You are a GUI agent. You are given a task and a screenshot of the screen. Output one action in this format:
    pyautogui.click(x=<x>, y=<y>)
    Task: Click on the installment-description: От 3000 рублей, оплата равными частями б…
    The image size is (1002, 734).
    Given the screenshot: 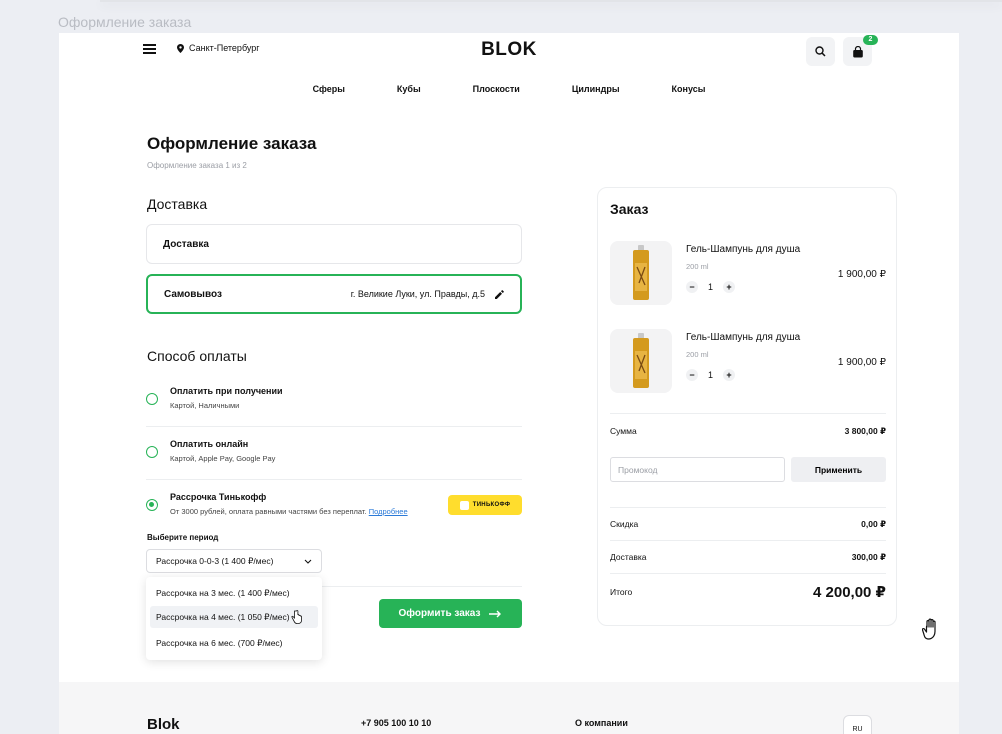 What is the action you would take?
    pyautogui.click(x=268, y=511)
    